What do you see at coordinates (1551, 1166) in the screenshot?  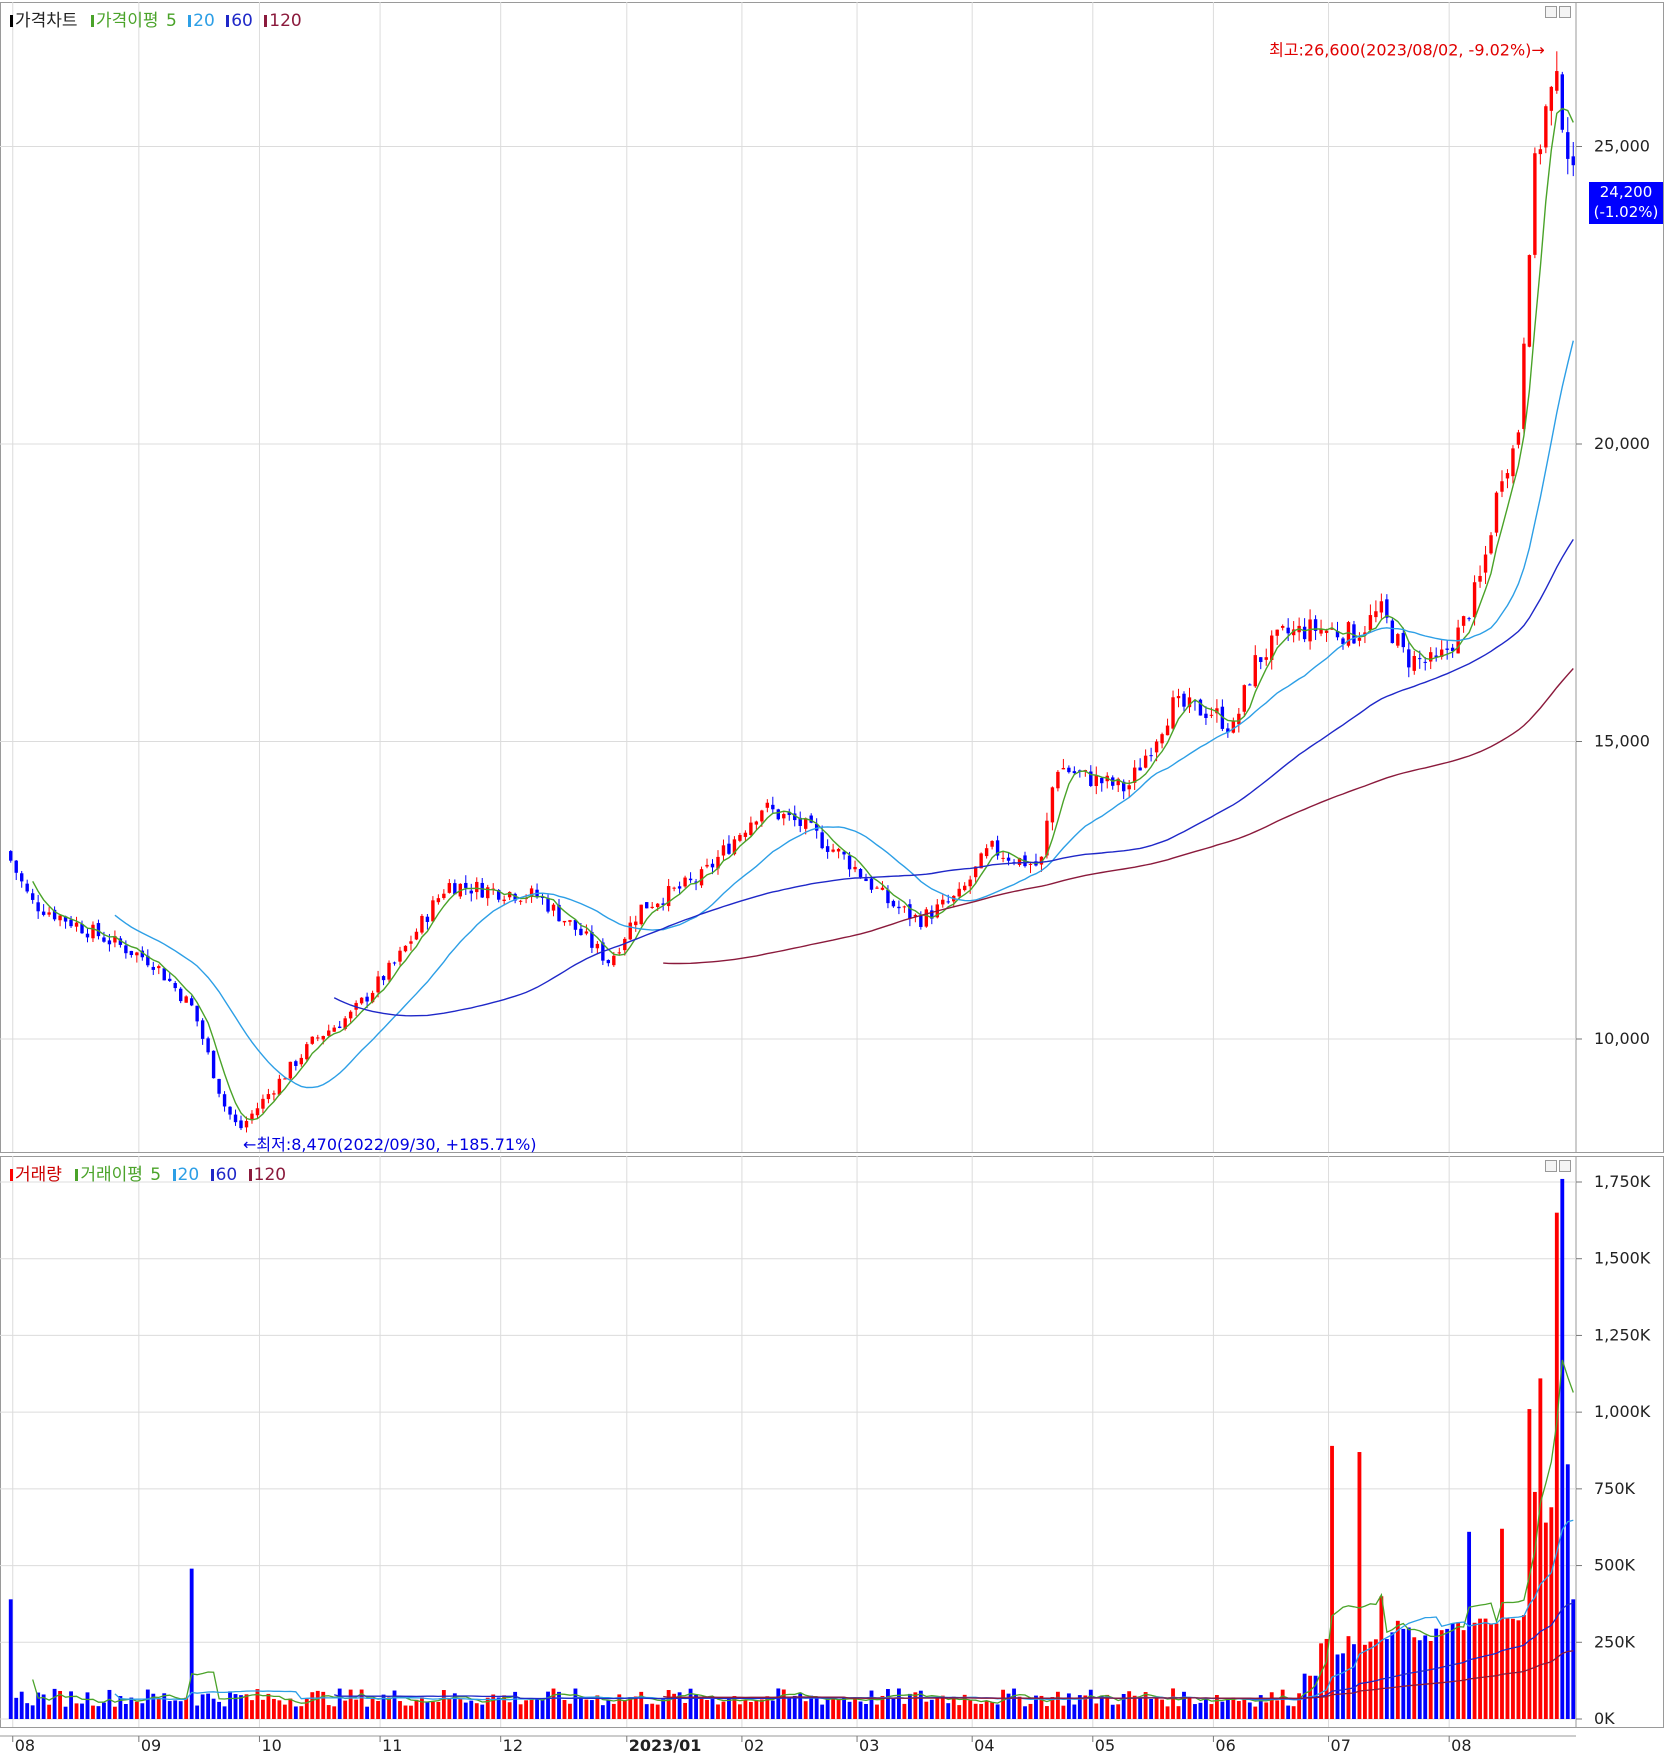 I see `volume-pane-minimize-button` at bounding box center [1551, 1166].